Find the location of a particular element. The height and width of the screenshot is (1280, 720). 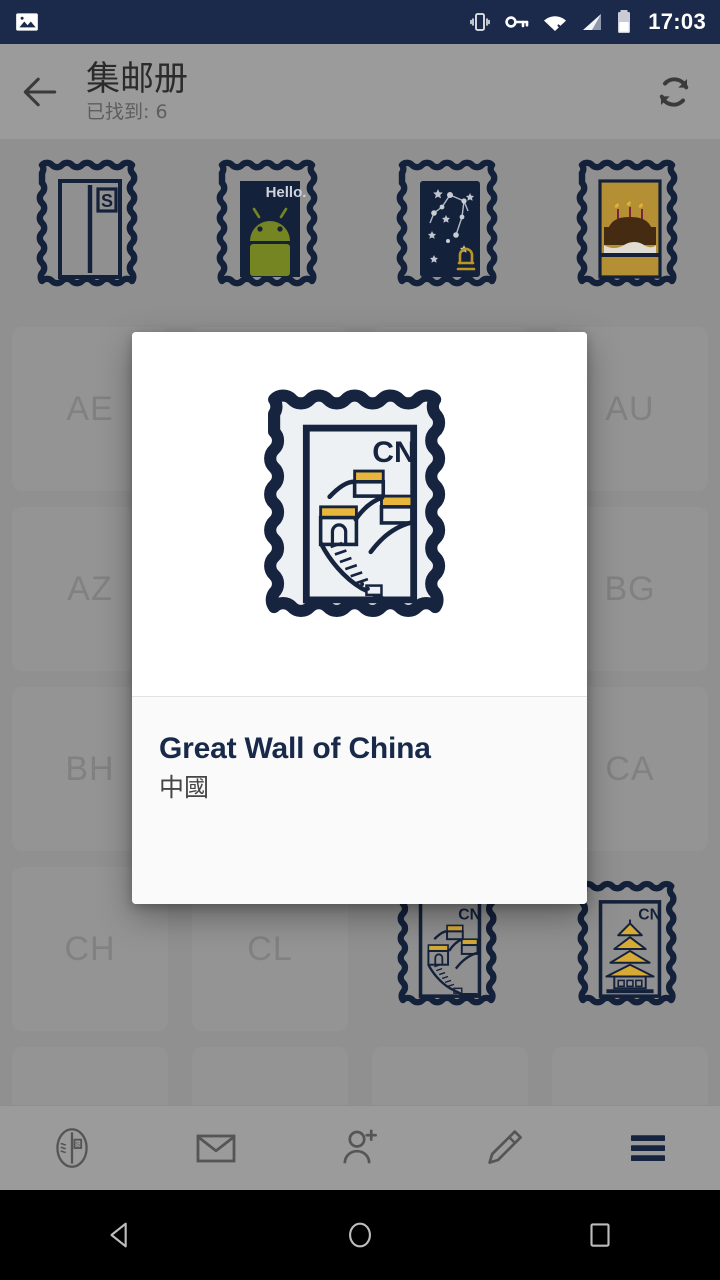

android-system-navigation is located at coordinates (360, 1235).